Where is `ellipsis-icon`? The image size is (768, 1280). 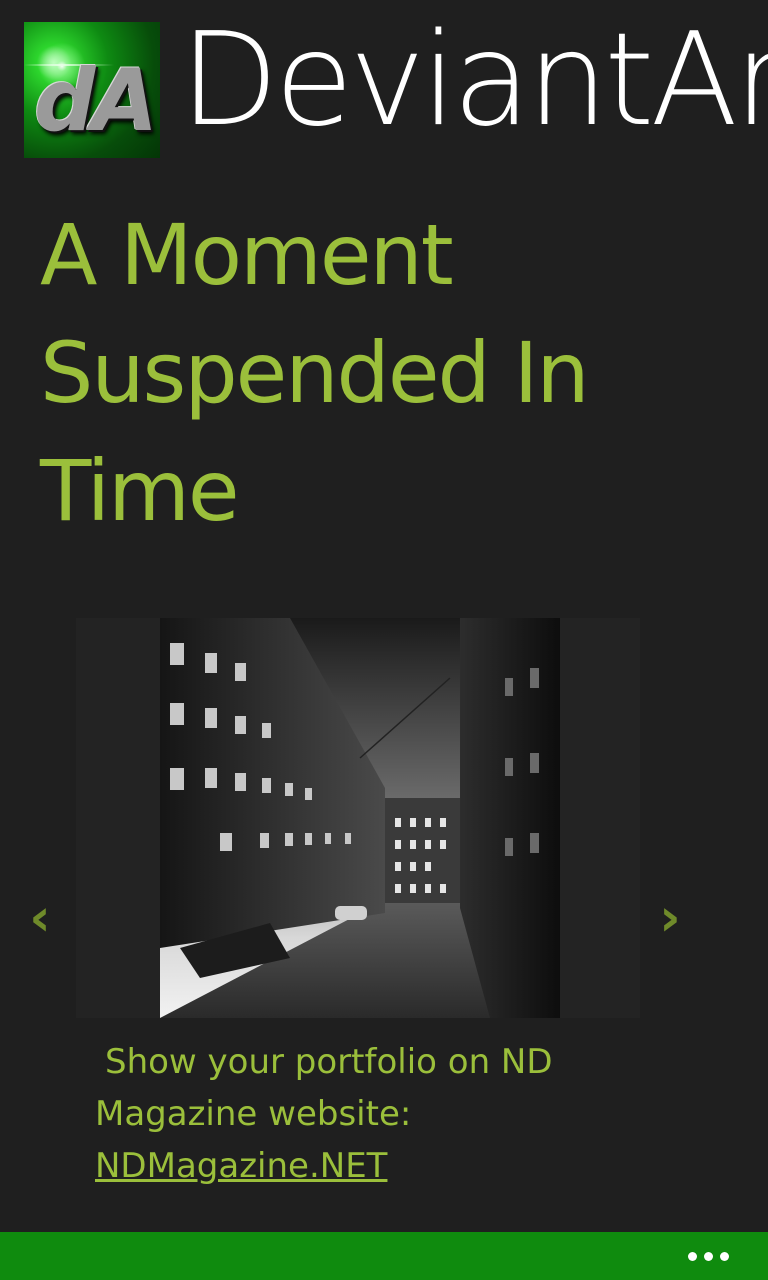
ellipsis-icon is located at coordinates (709, 1256).